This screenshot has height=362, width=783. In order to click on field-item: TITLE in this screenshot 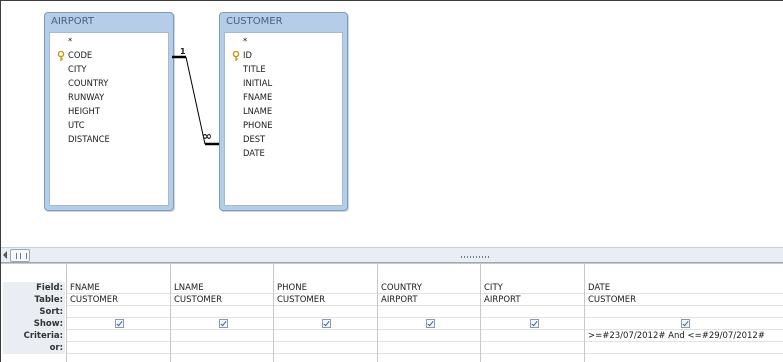, I will do `click(254, 69)`.